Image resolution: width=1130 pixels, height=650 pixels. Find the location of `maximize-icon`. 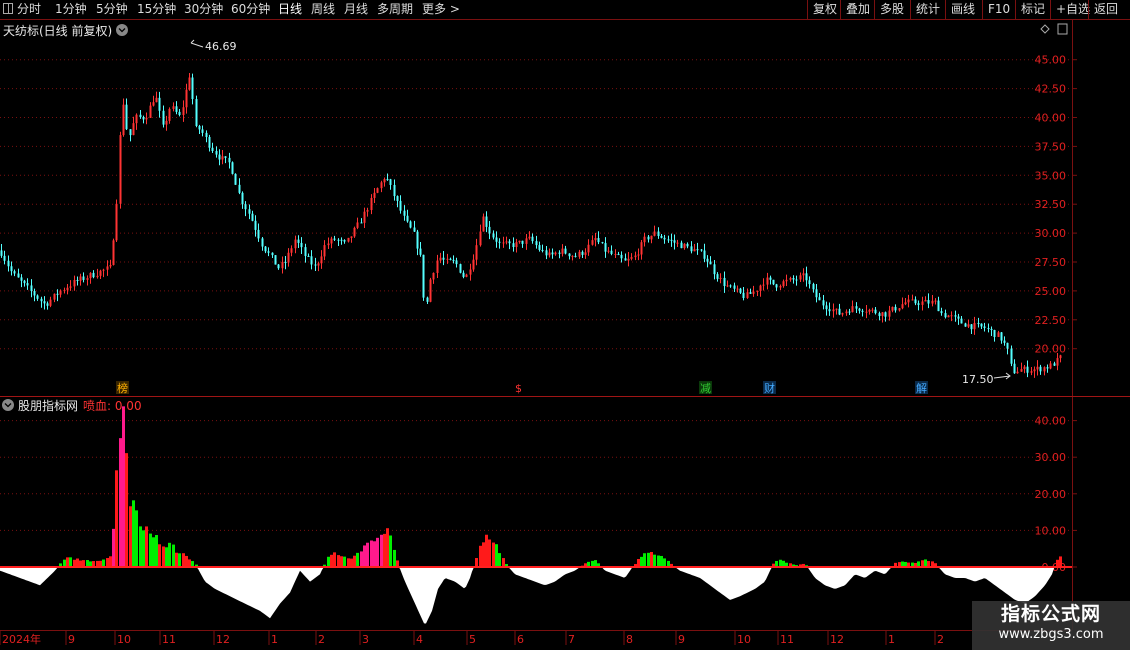

maximize-icon is located at coordinates (1062, 29).